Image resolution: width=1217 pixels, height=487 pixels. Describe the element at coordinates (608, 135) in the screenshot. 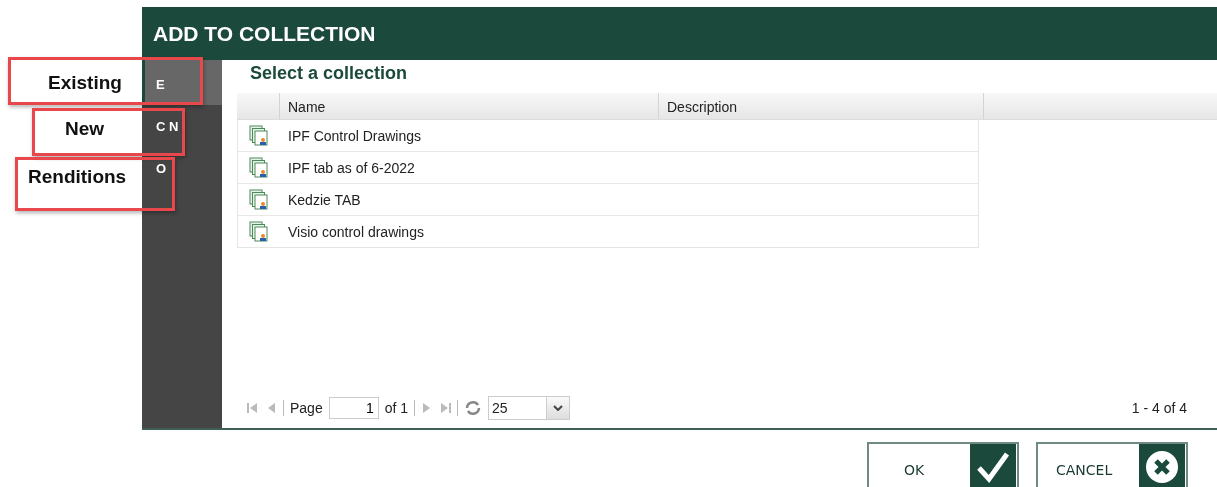

I see `table-row: IPF Control Drawings` at that location.